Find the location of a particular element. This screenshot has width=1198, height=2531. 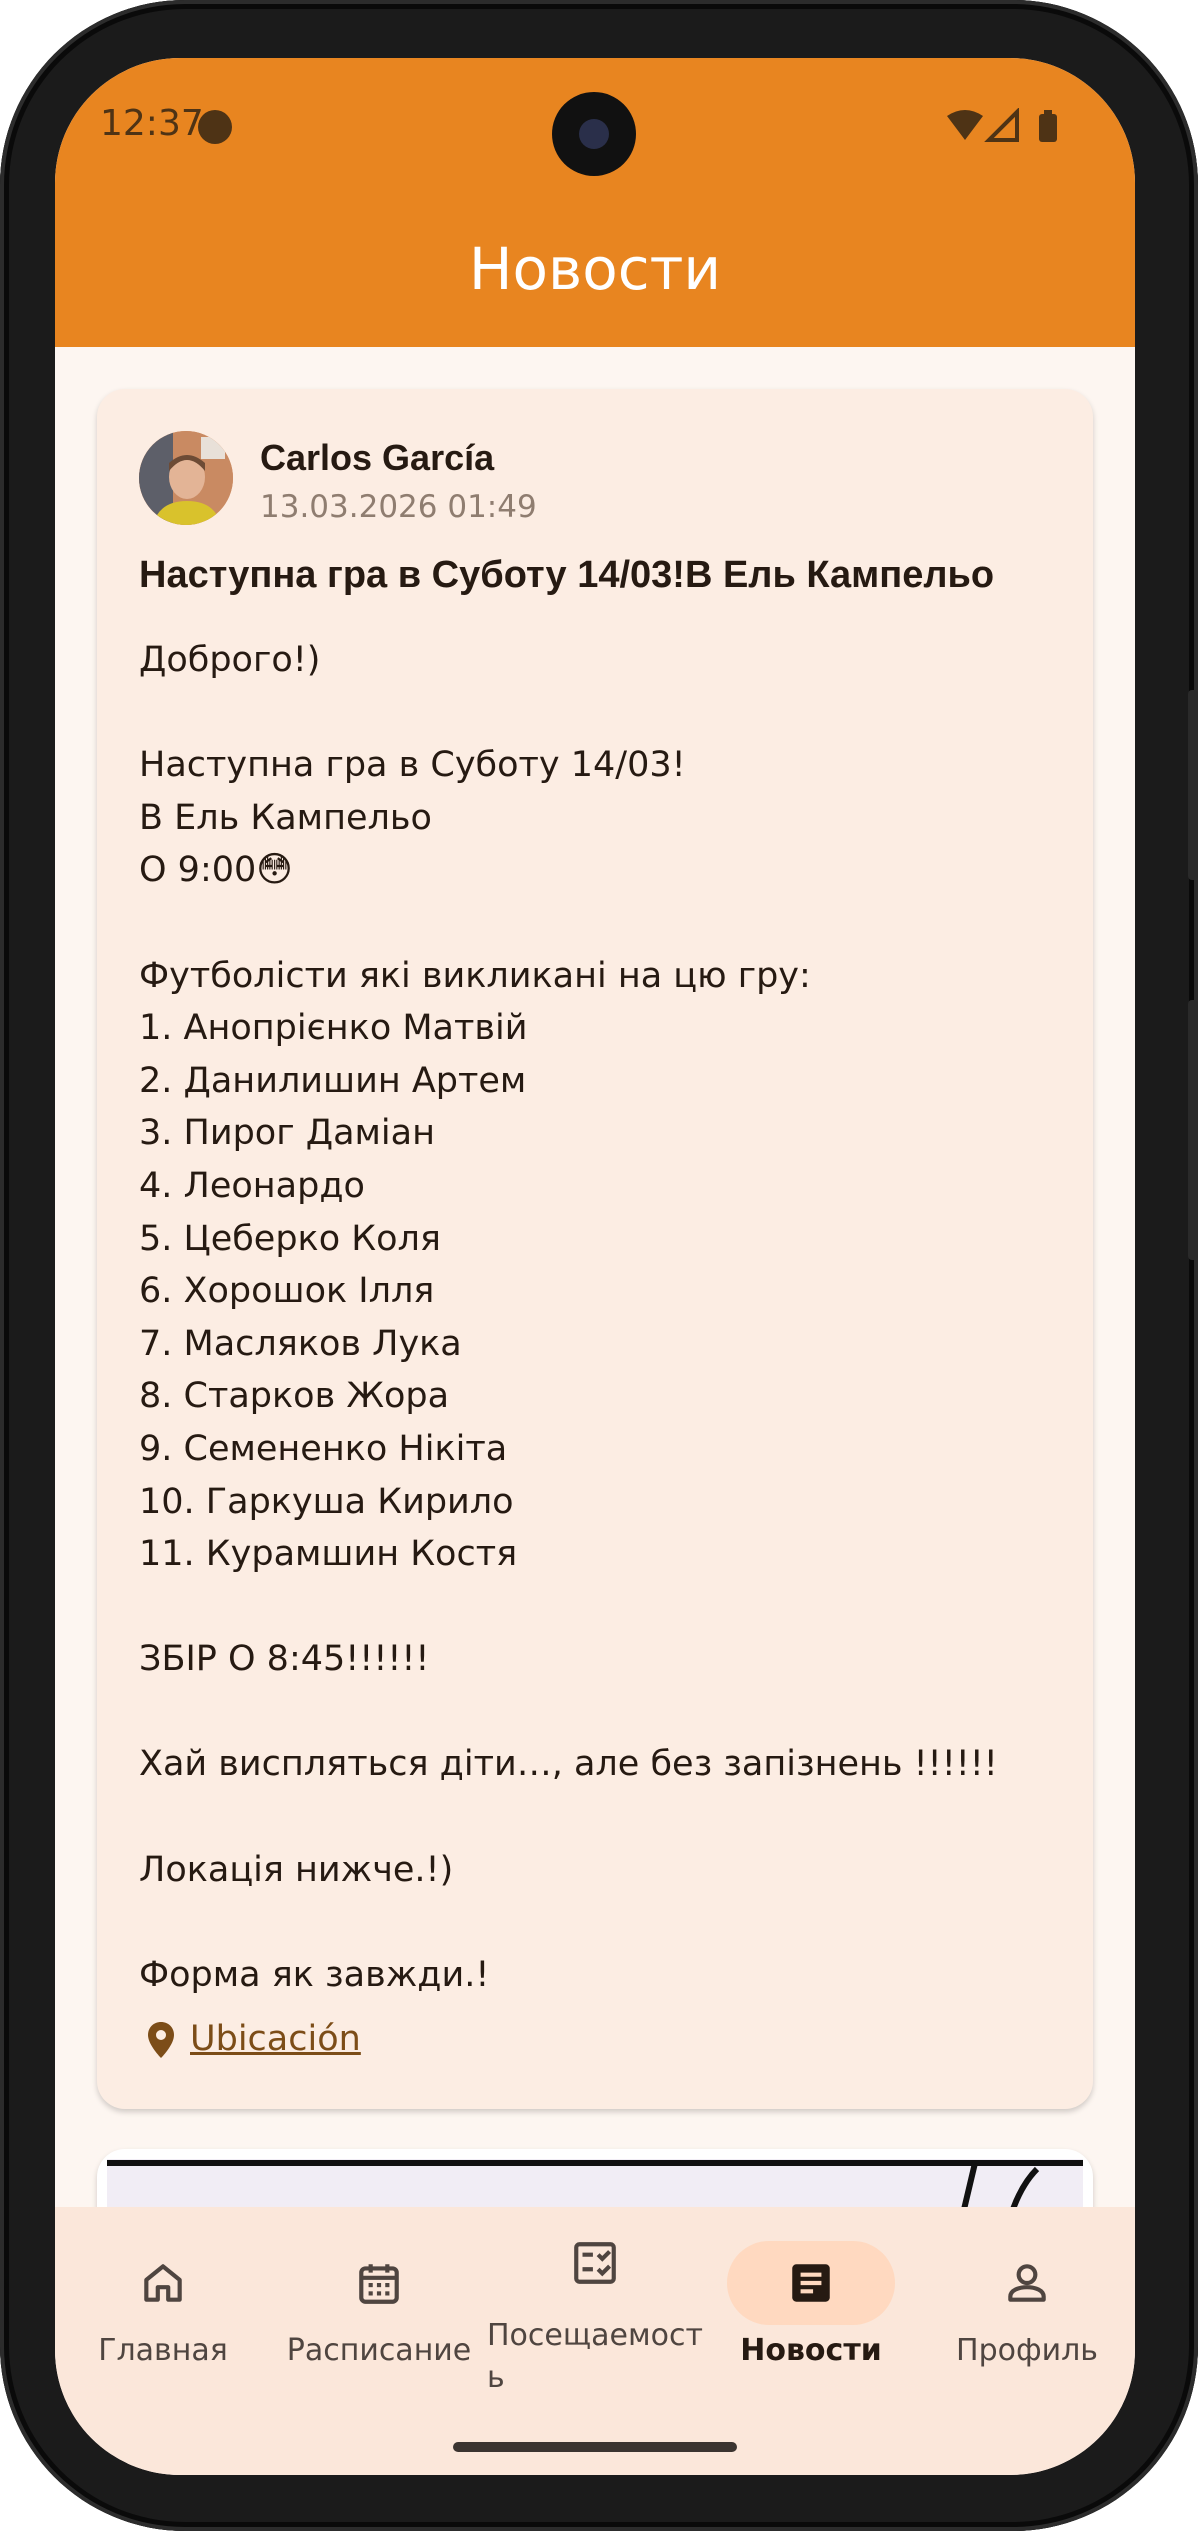

author-name: Carlos García is located at coordinates (377, 457).